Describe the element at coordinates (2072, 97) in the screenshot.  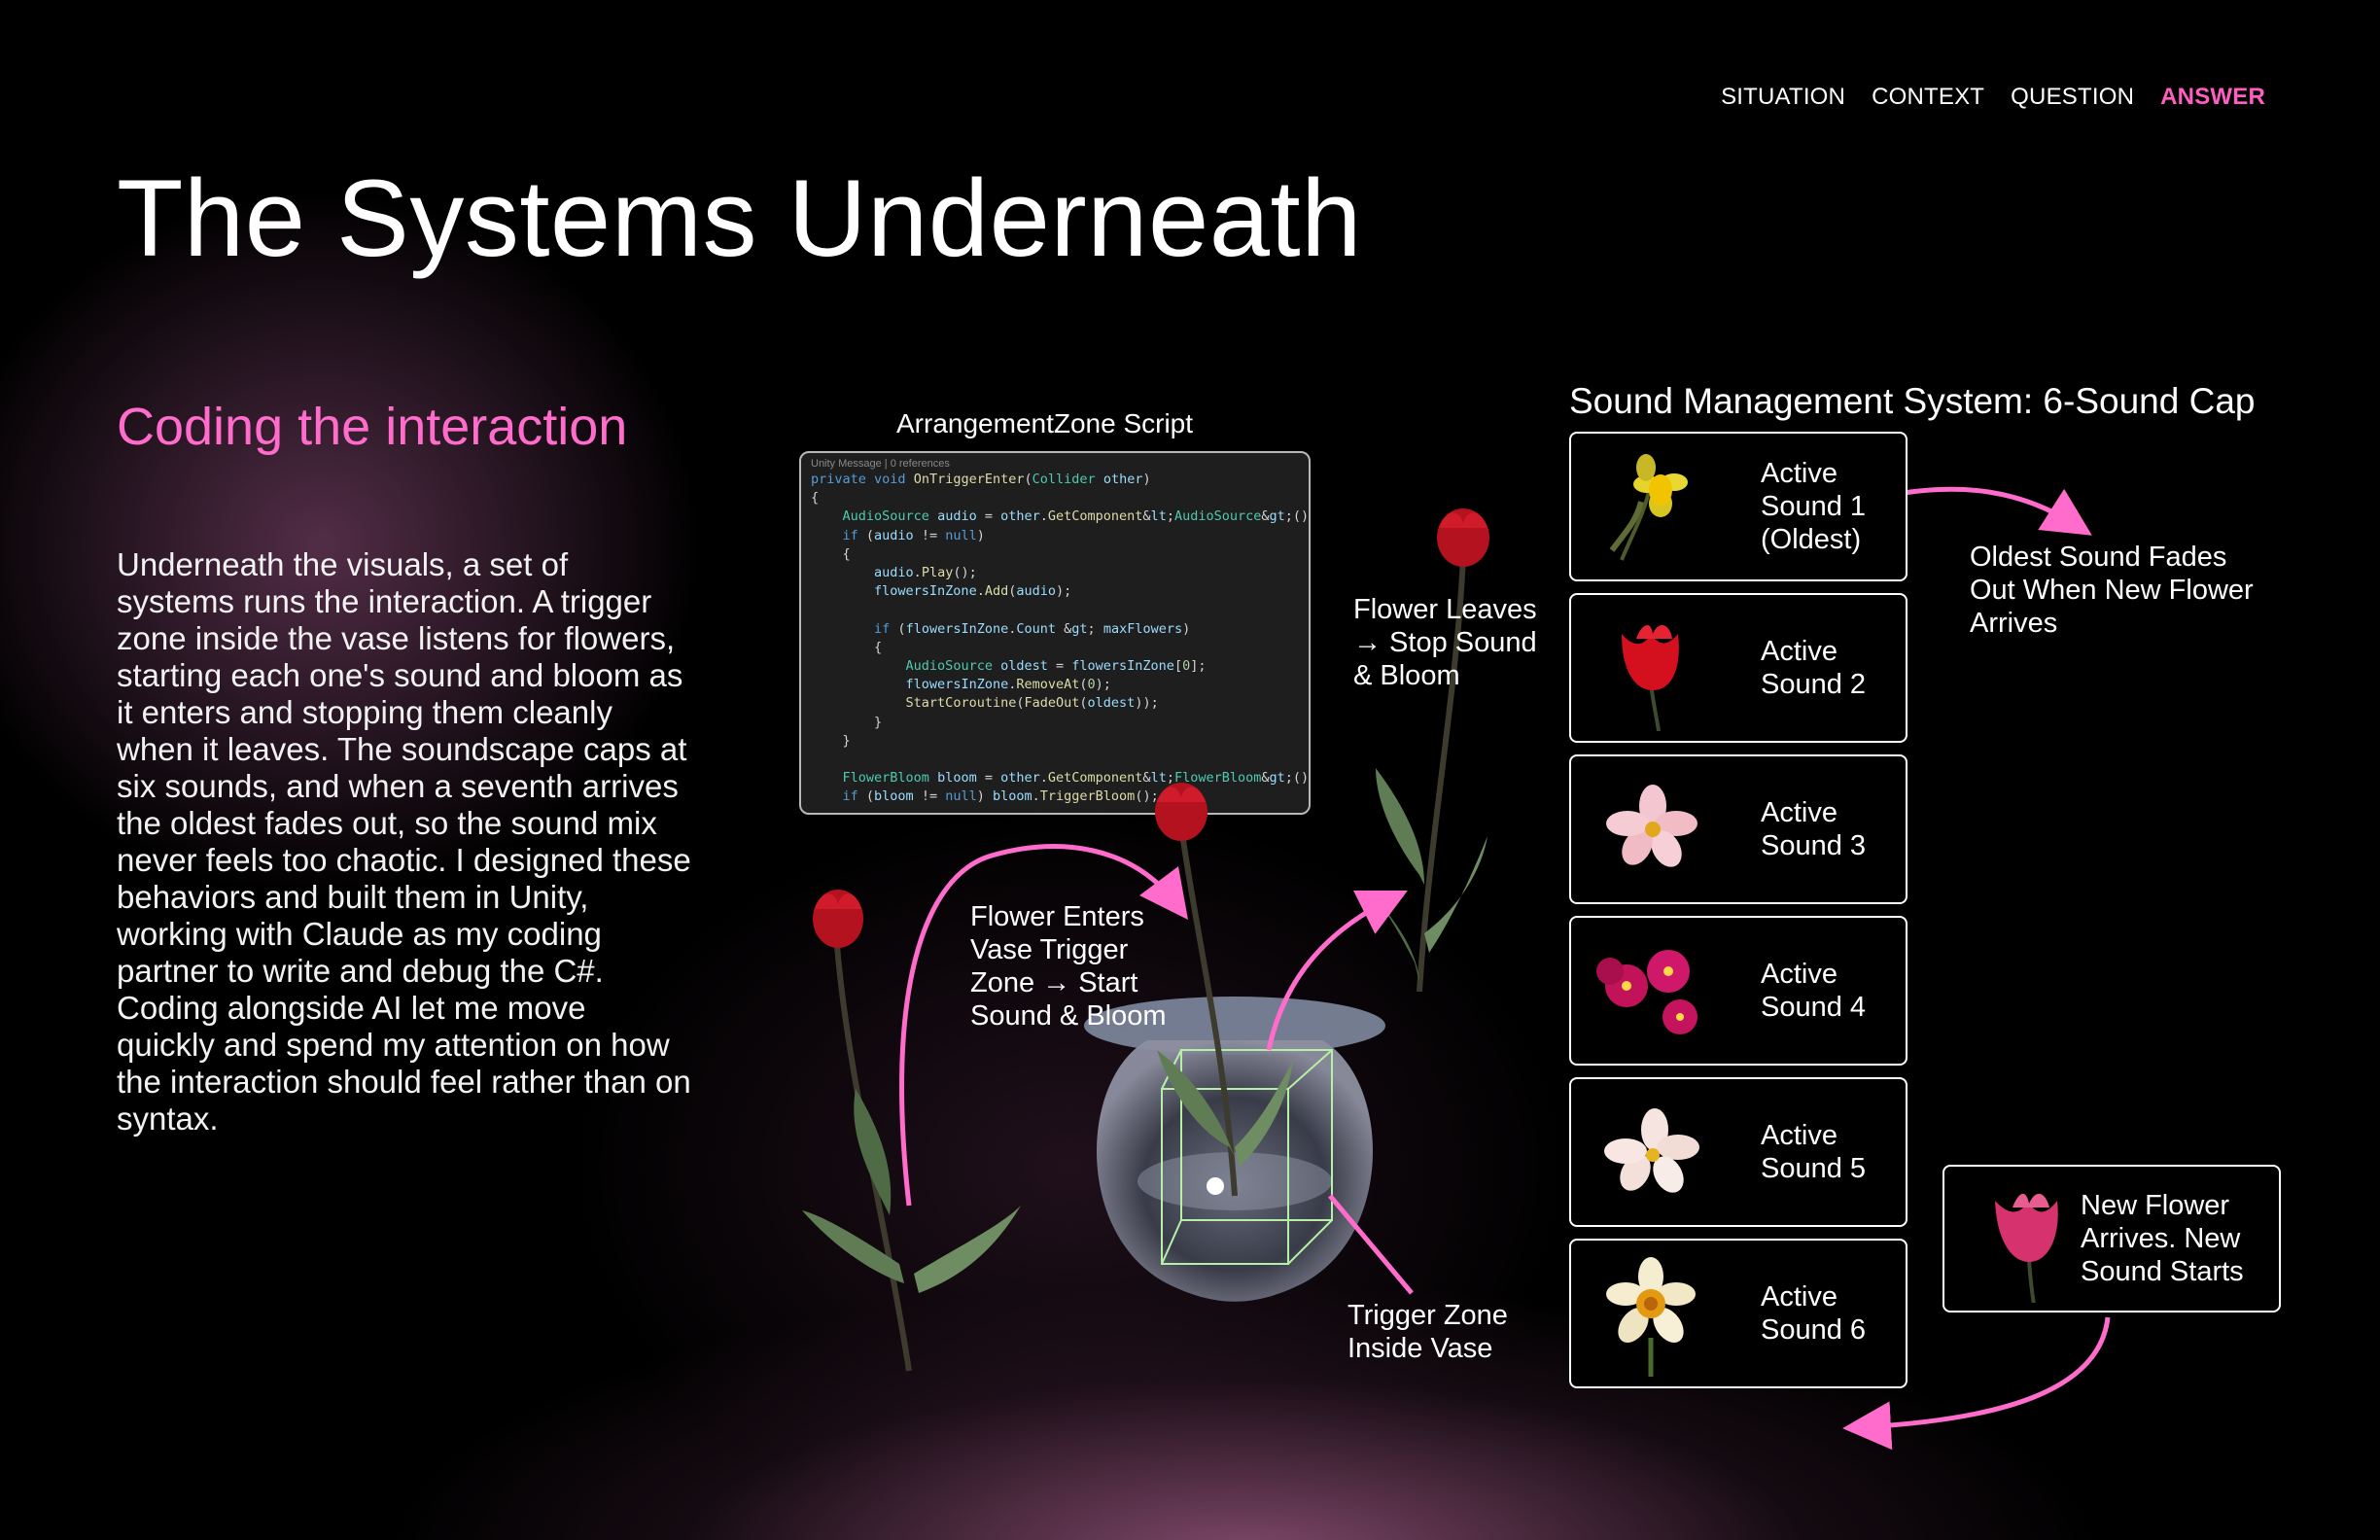
I see `nav-question: QUESTION` at that location.